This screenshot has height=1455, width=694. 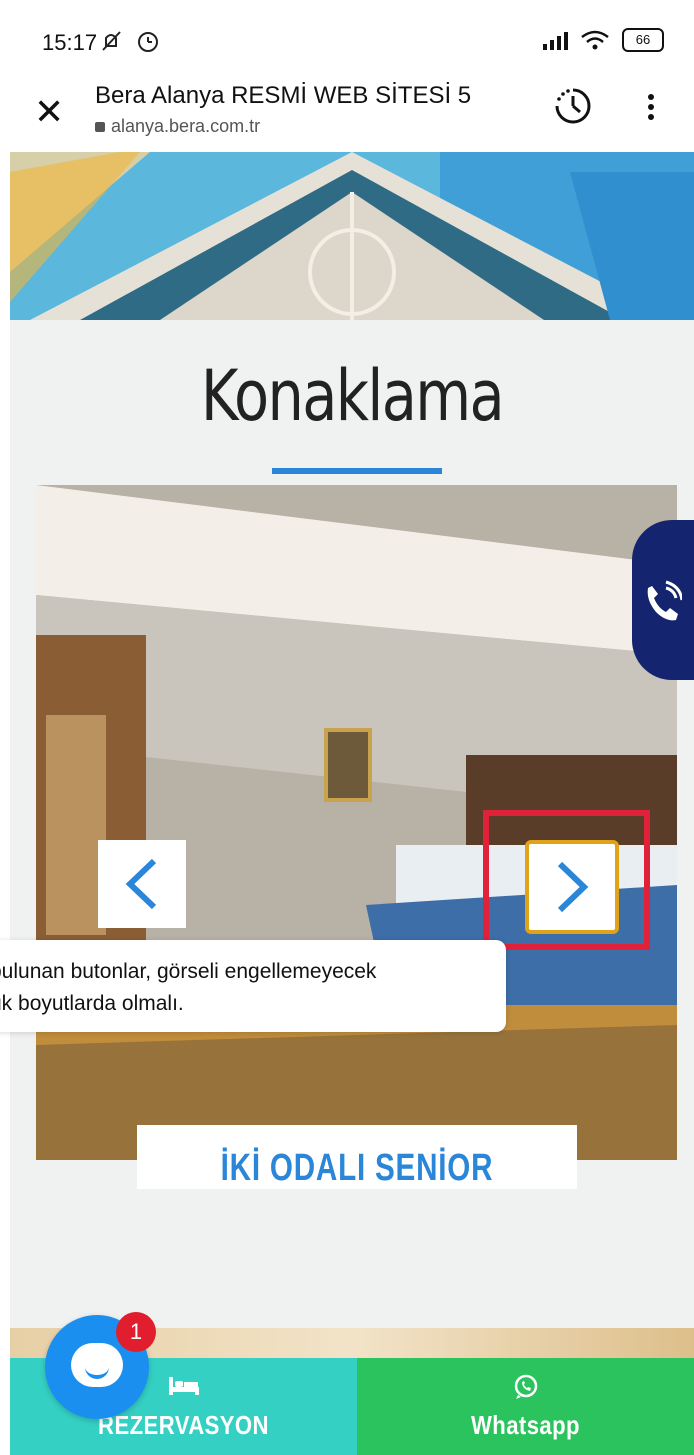 I want to click on room-name-card: İKİ ODALI SENİOR SUİT, so click(x=357, y=1157).